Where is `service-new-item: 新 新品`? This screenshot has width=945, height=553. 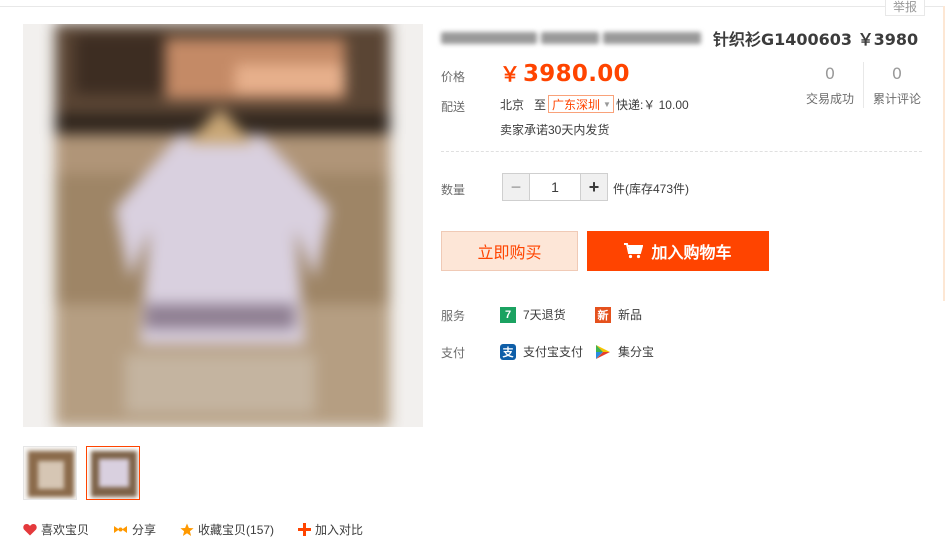 service-new-item: 新 新品 is located at coordinates (618, 314).